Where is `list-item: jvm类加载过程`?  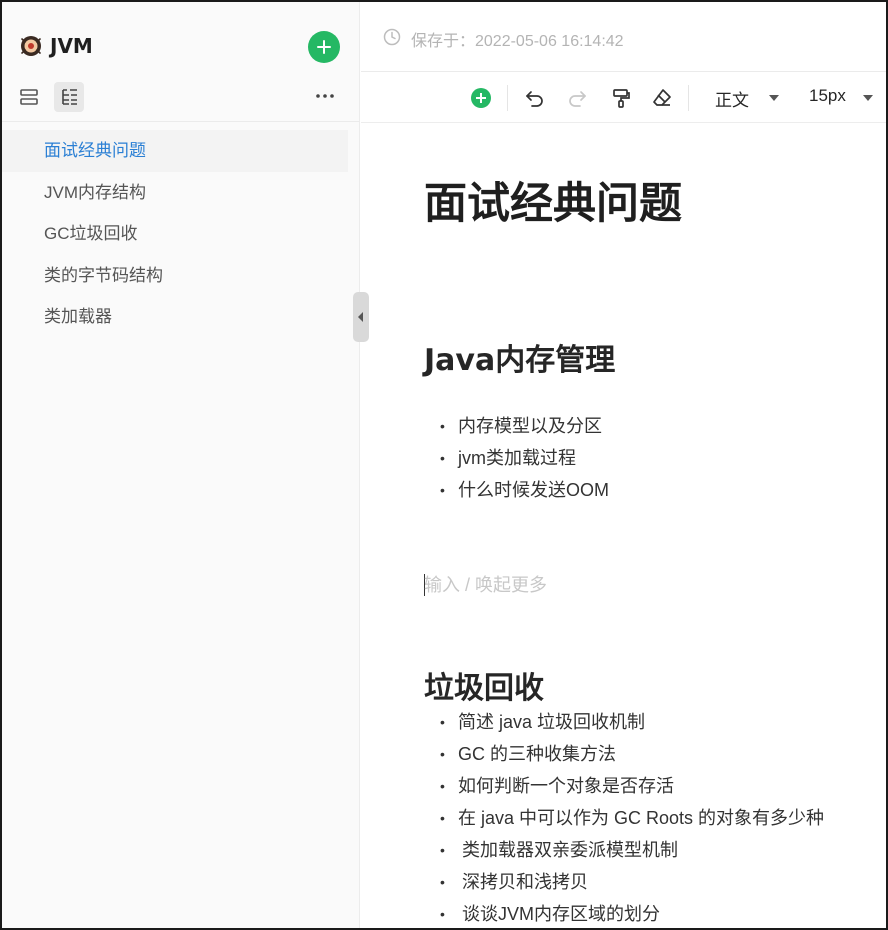 list-item: jvm类加载过程 is located at coordinates (524, 458).